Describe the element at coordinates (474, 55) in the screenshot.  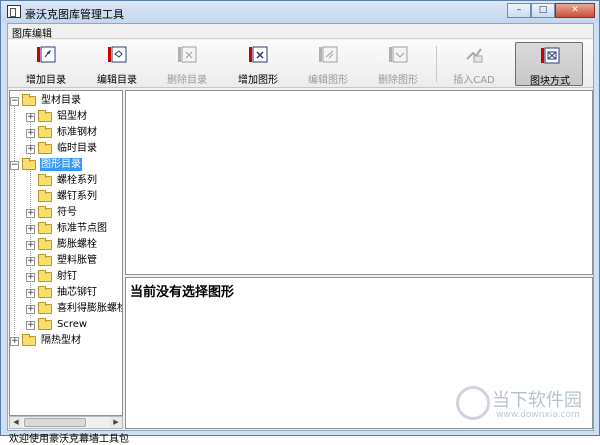
I see `insert-cad-icon` at that location.